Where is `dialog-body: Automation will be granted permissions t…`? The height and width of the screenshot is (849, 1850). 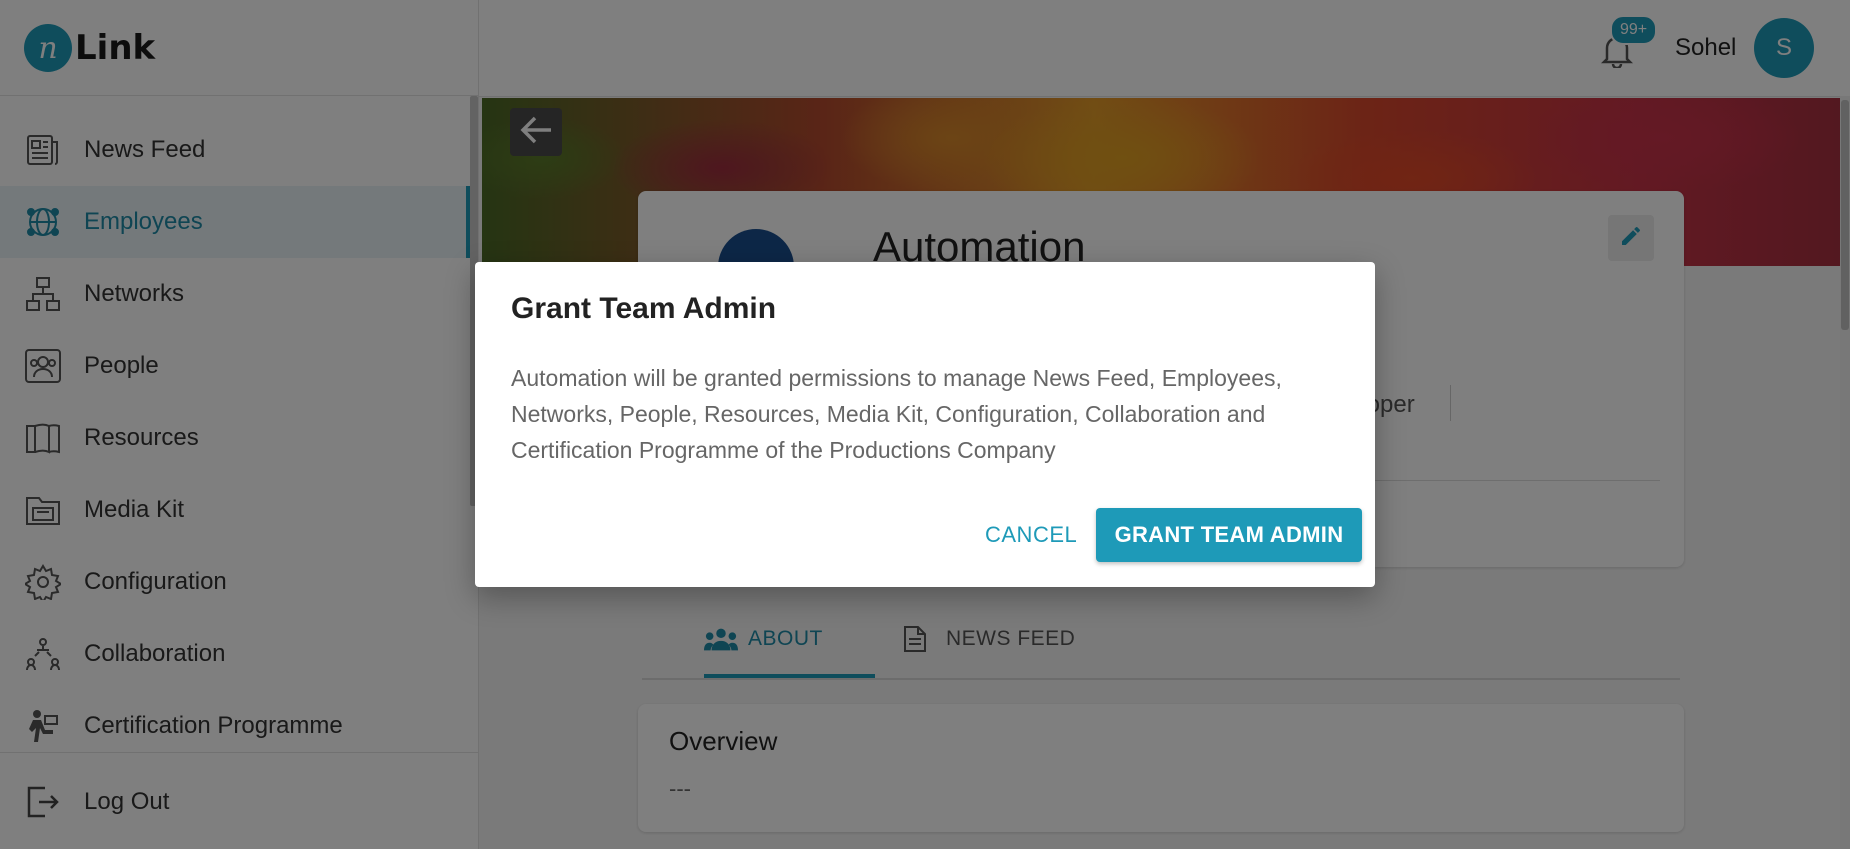
dialog-body: Automation will be granted permissions t… is located at coordinates (896, 414).